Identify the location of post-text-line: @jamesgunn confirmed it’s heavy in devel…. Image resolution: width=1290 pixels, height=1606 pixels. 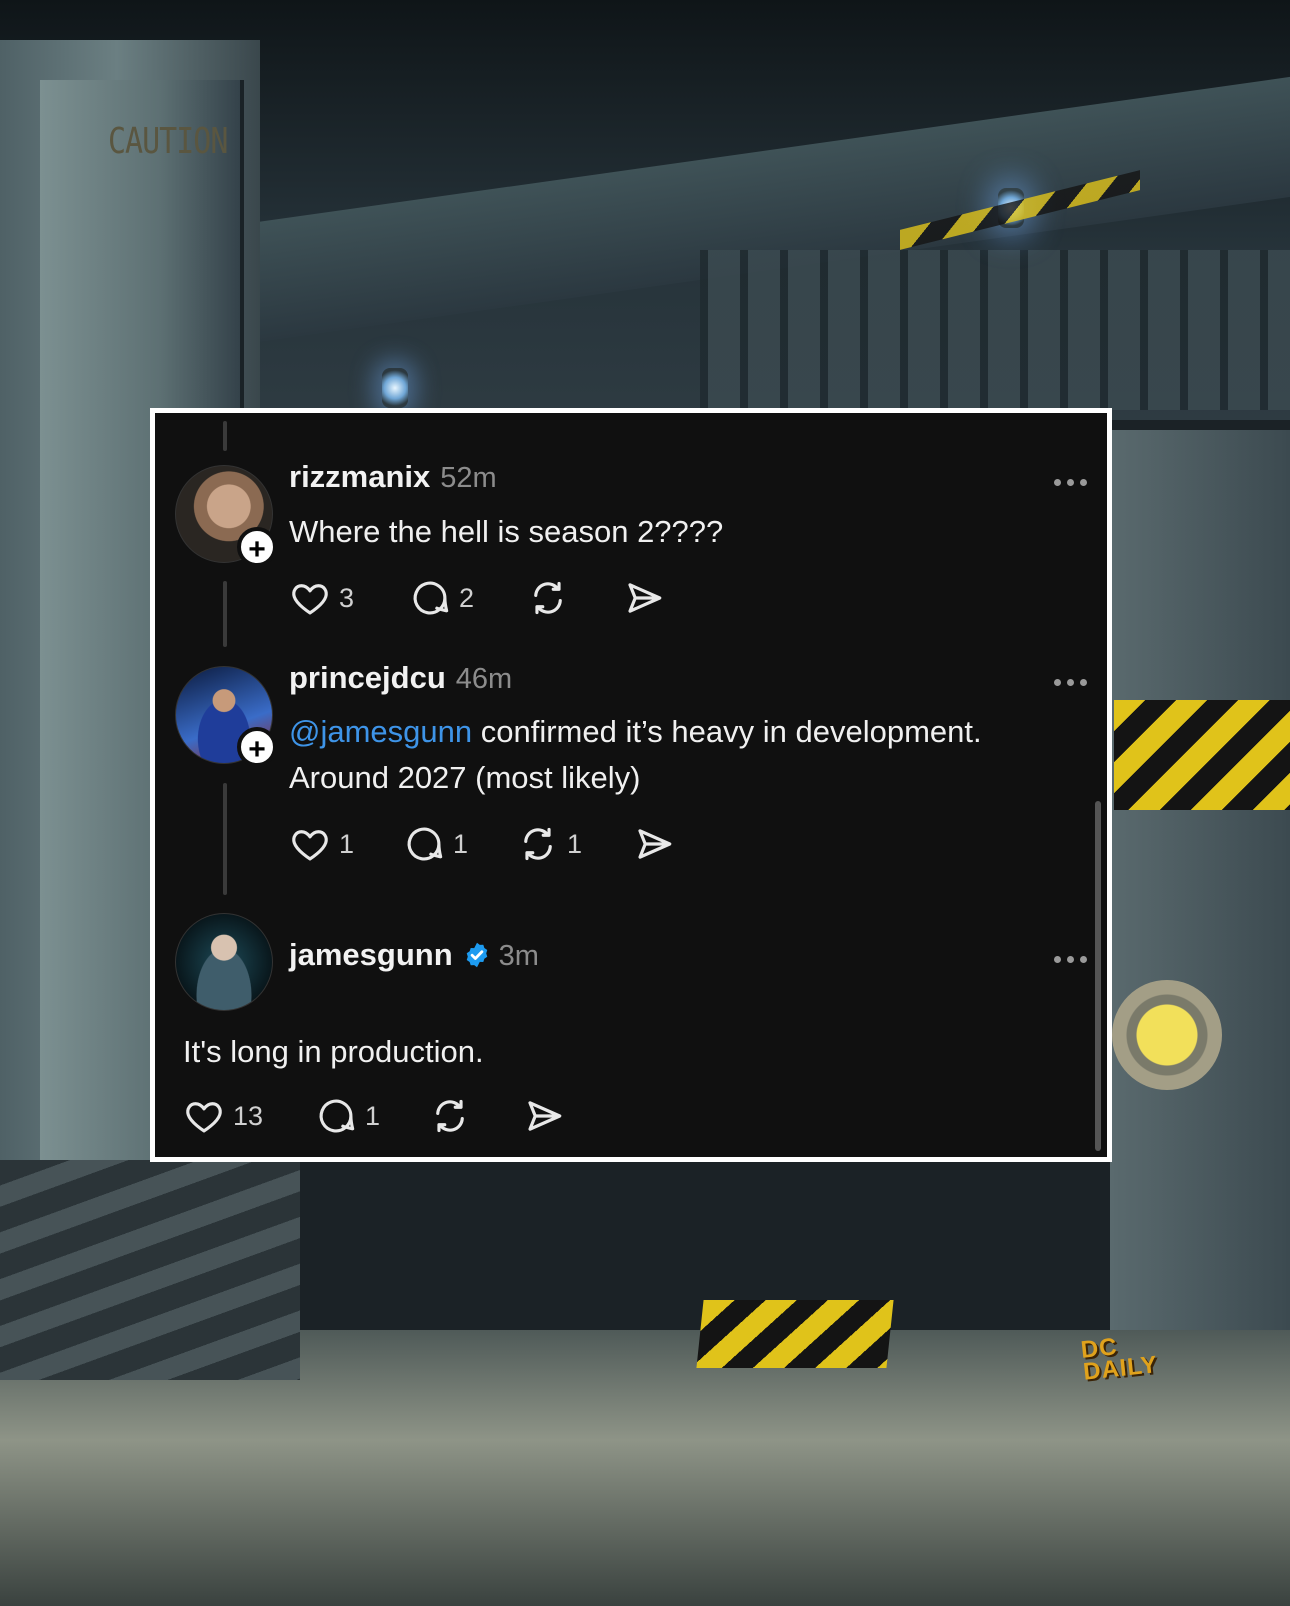
(635, 732).